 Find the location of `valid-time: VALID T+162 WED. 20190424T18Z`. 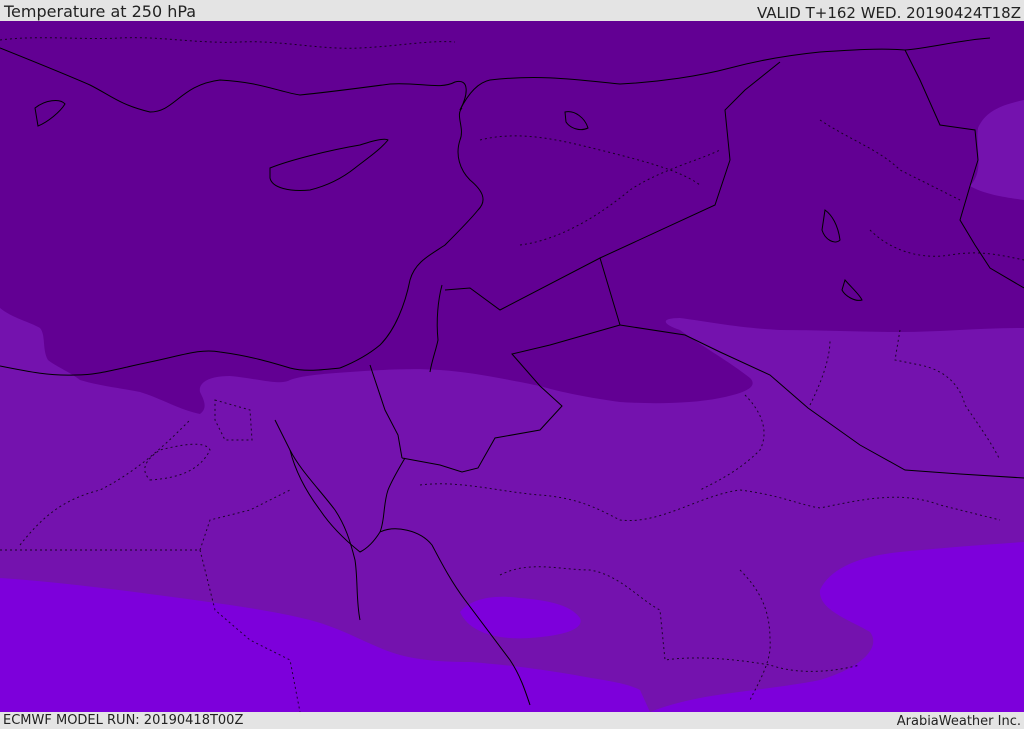

valid-time: VALID T+162 WED. 20190424T18Z is located at coordinates (888, 13).